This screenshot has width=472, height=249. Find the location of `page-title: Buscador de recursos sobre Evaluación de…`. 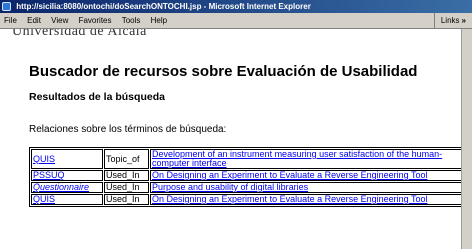

page-title: Buscador de recursos sobre Evaluación de… is located at coordinates (223, 71).